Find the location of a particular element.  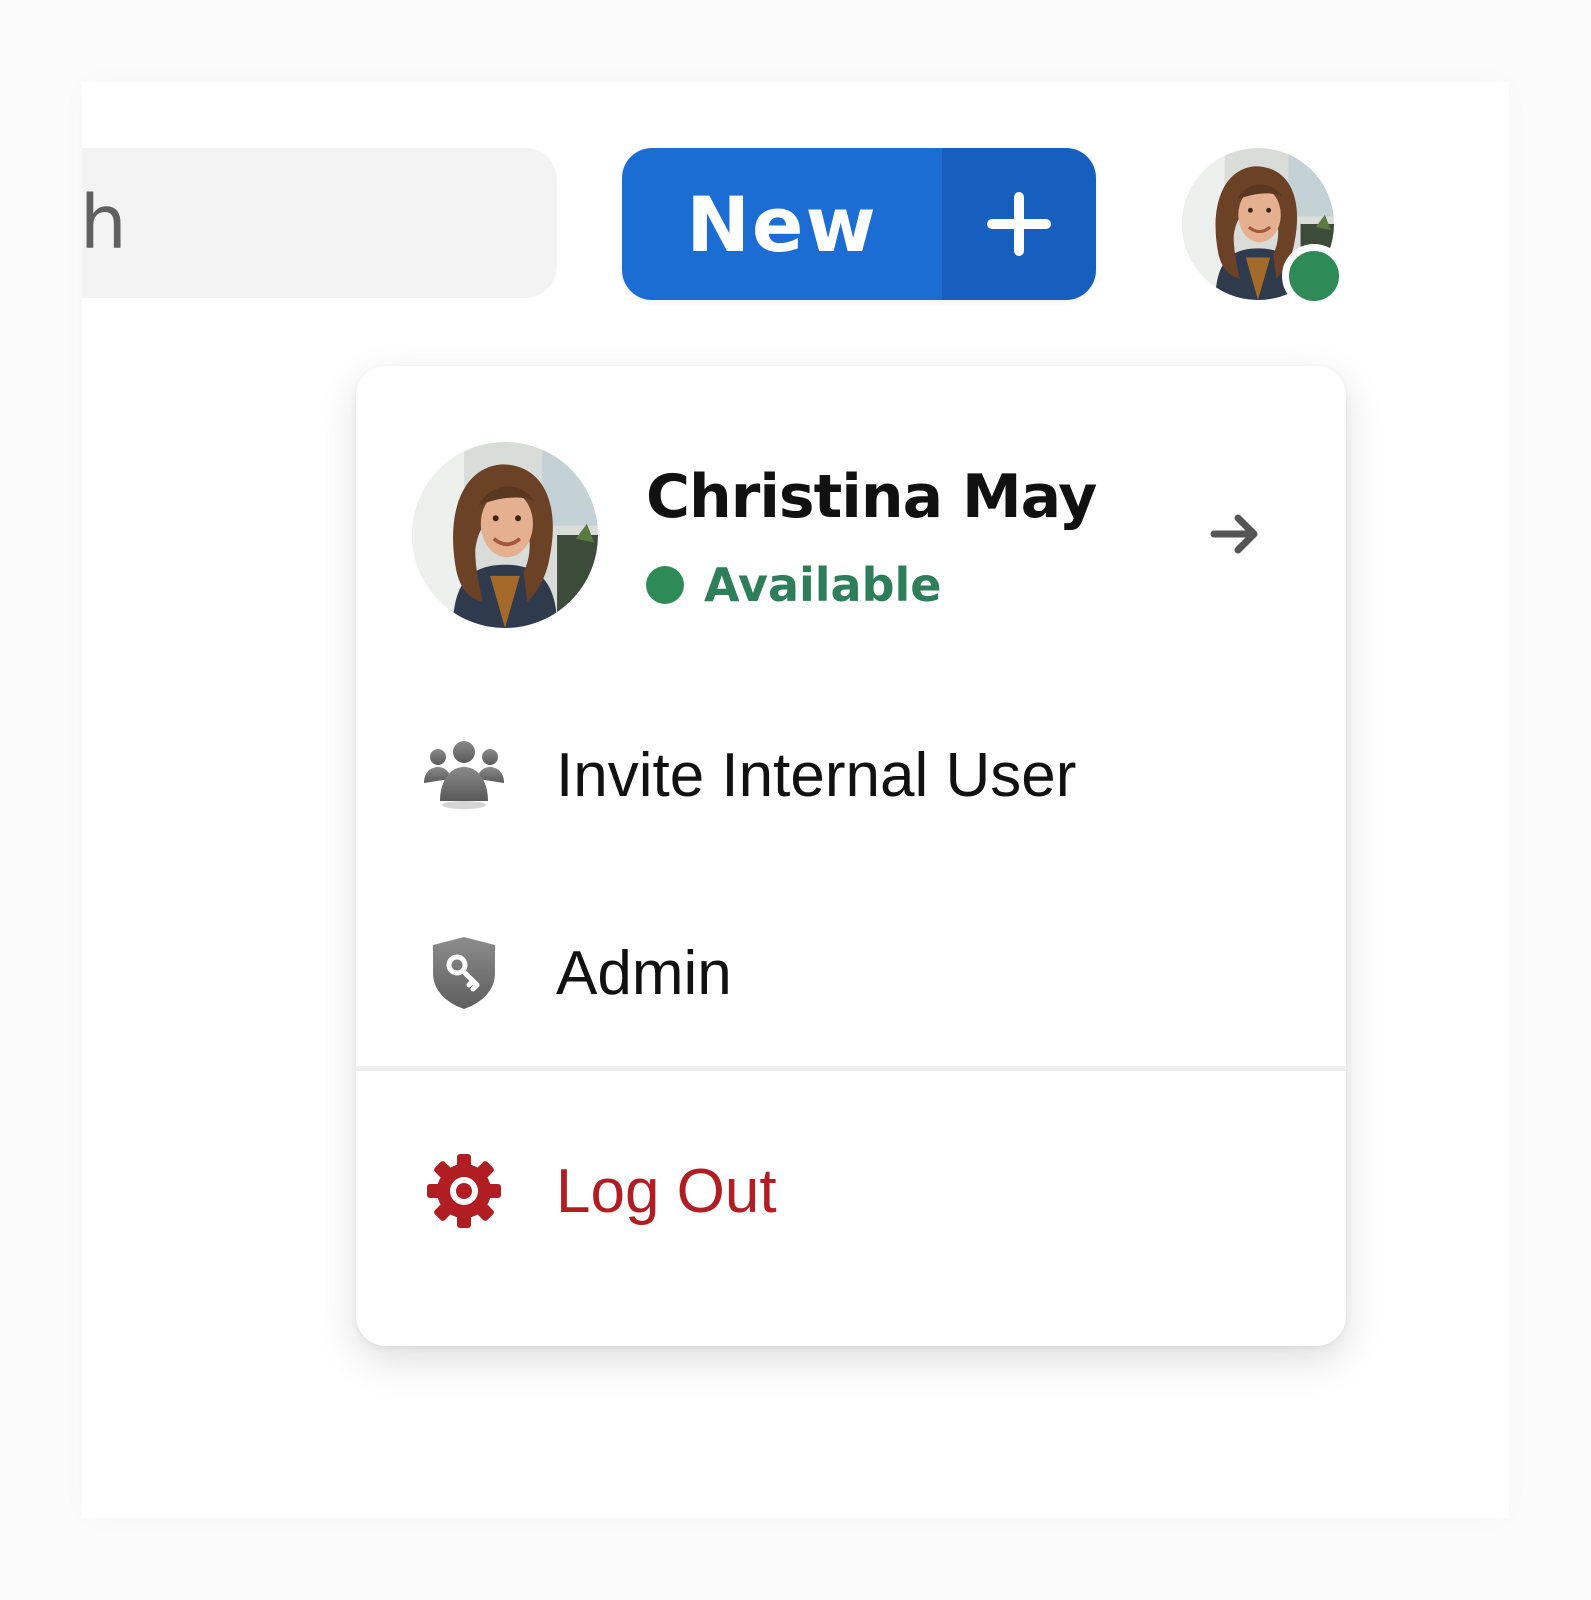

new-dropdown-button is located at coordinates (1019, 224).